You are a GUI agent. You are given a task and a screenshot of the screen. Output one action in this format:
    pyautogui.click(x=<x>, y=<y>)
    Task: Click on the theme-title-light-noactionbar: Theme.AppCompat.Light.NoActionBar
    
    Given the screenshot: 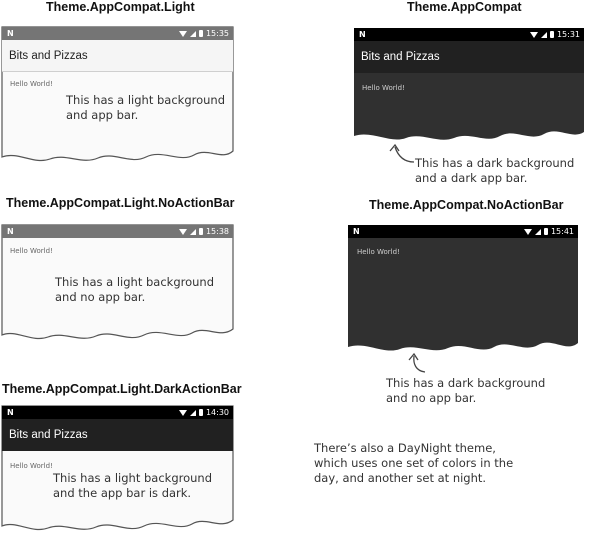 What is the action you would take?
    pyautogui.click(x=120, y=203)
    